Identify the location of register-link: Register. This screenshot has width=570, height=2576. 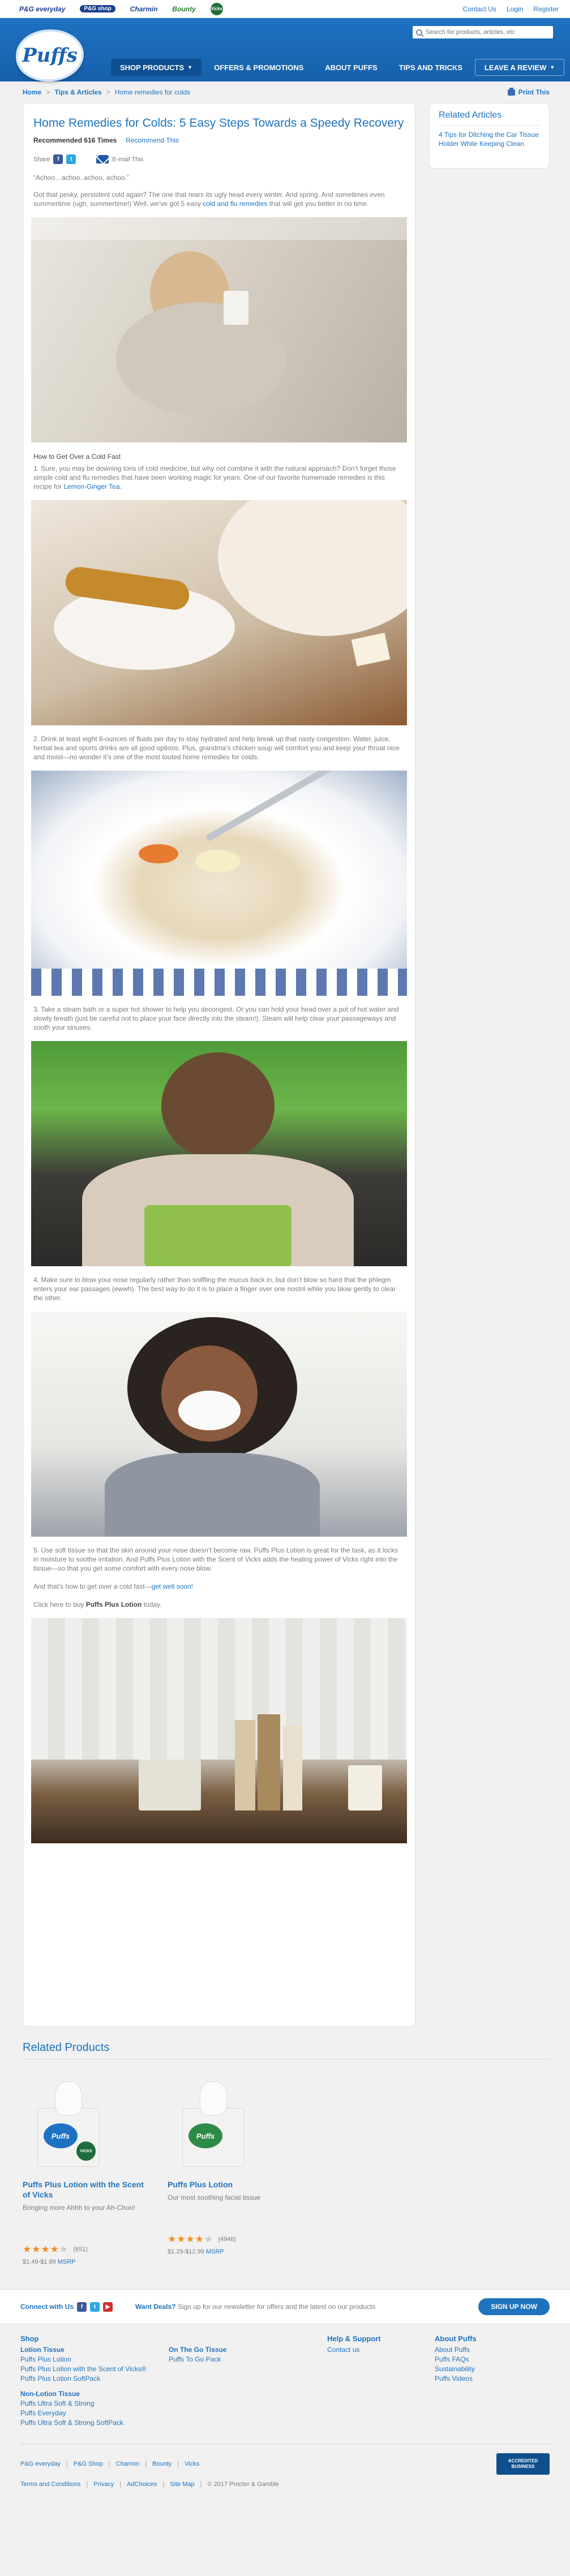
(546, 9).